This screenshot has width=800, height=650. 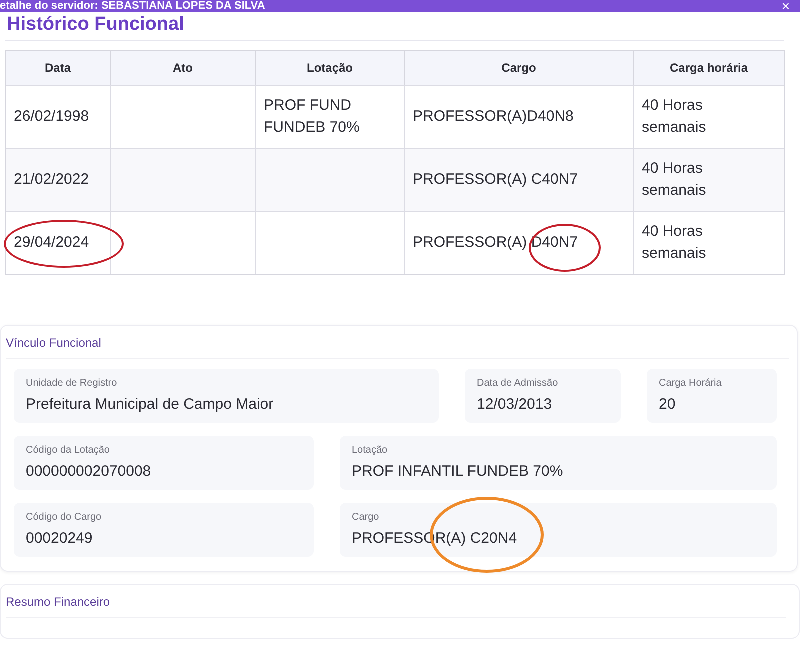 What do you see at coordinates (52, 243) in the screenshot?
I see `table-cell-text: 29/04/2024` at bounding box center [52, 243].